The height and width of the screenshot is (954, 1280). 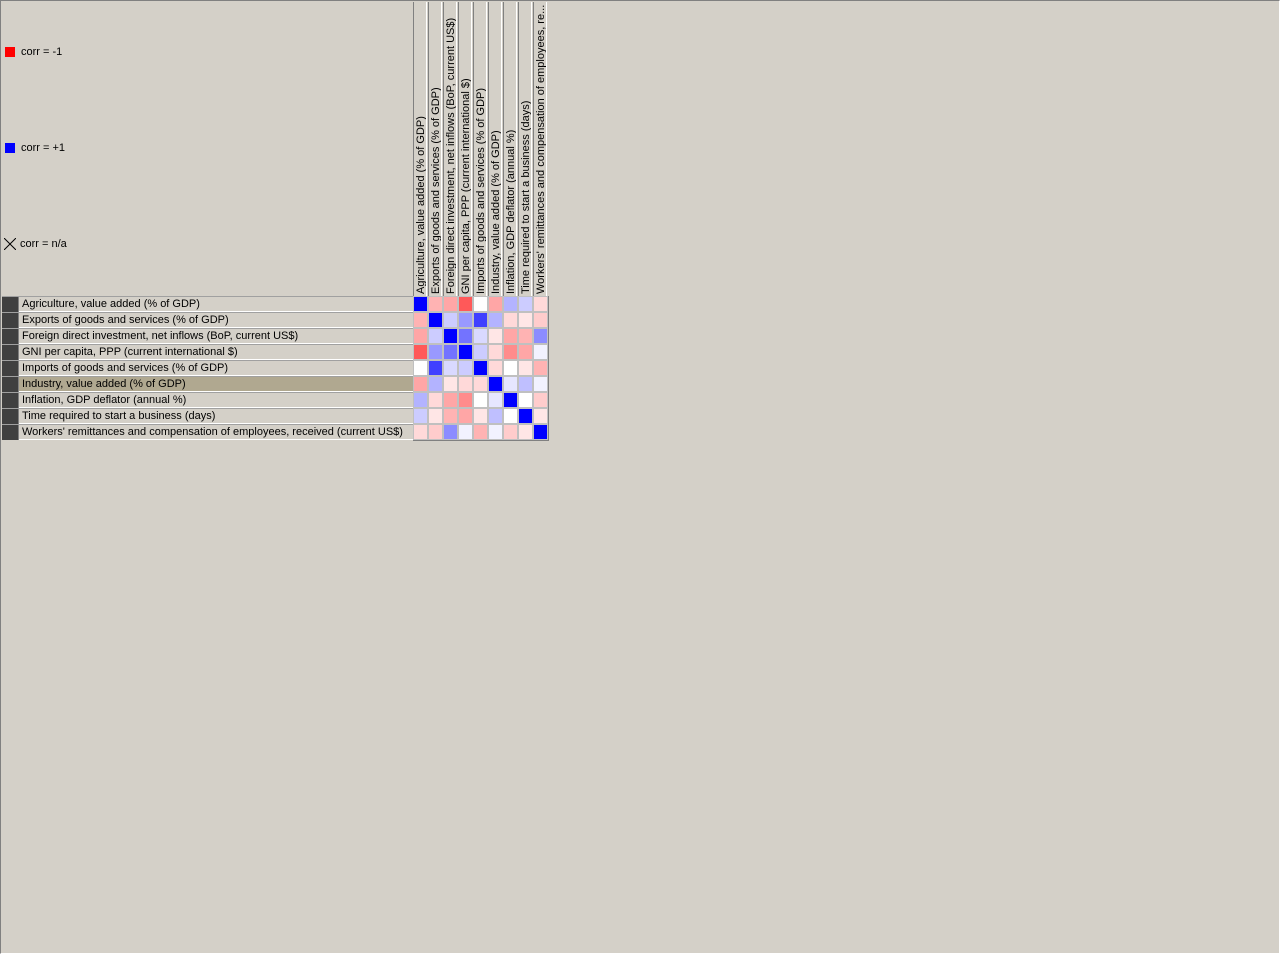 I want to click on row-header: Time required to start a business (days), so click(x=207, y=416).